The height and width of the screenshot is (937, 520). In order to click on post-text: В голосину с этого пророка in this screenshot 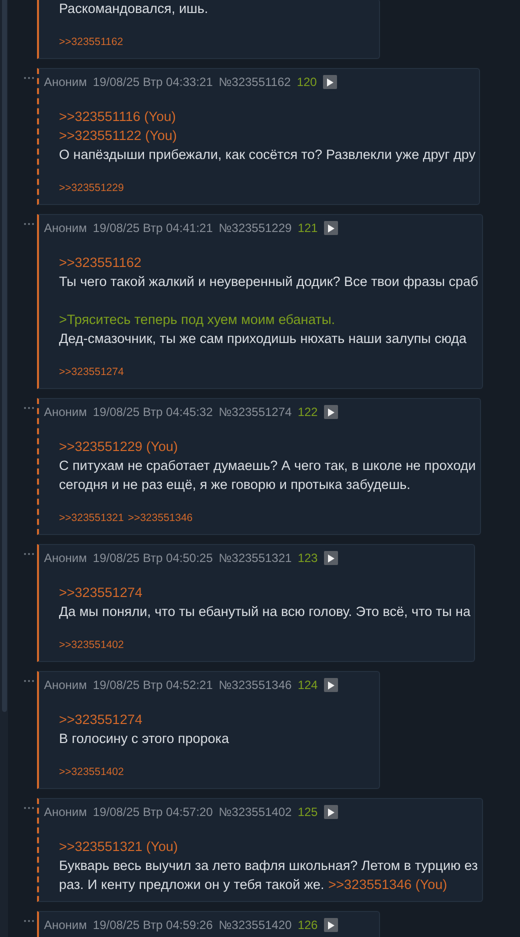, I will do `click(144, 739)`.